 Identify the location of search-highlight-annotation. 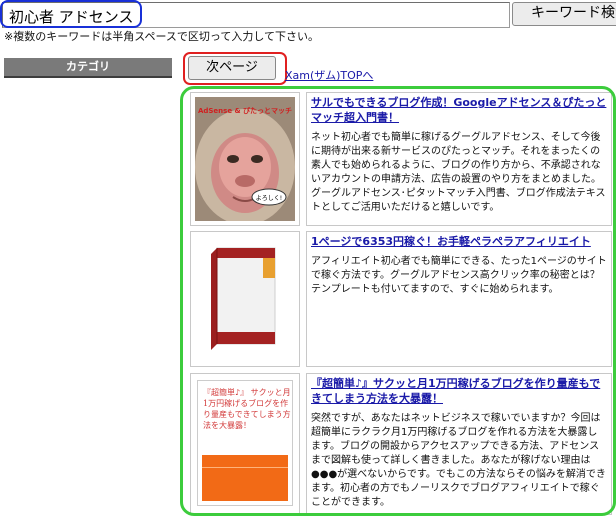
(71, 14).